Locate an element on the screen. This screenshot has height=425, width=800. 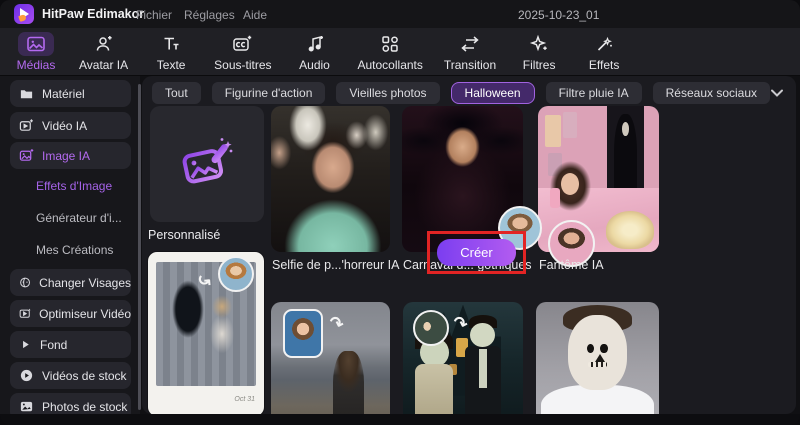
tab-sous-titres: Sous-titres is located at coordinates (243, 52).